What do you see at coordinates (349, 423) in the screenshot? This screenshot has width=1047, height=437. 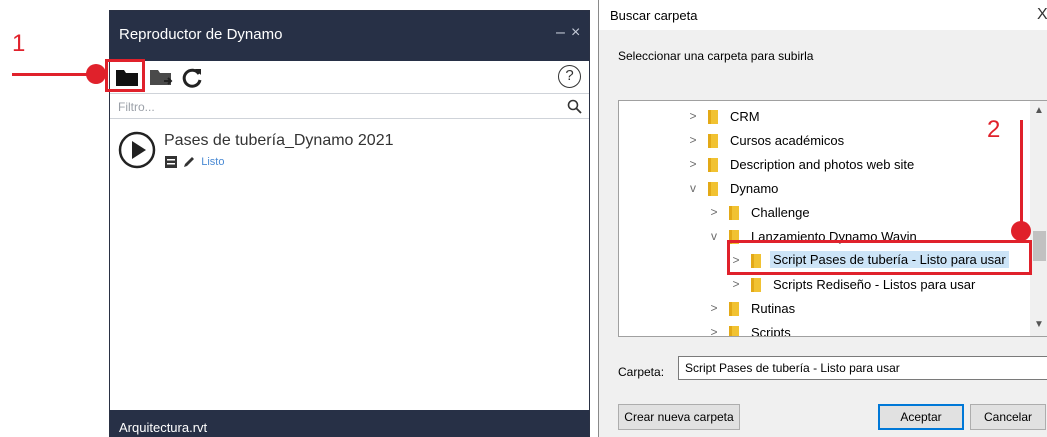 I see `player-footer: Arquitectura.rvt` at bounding box center [349, 423].